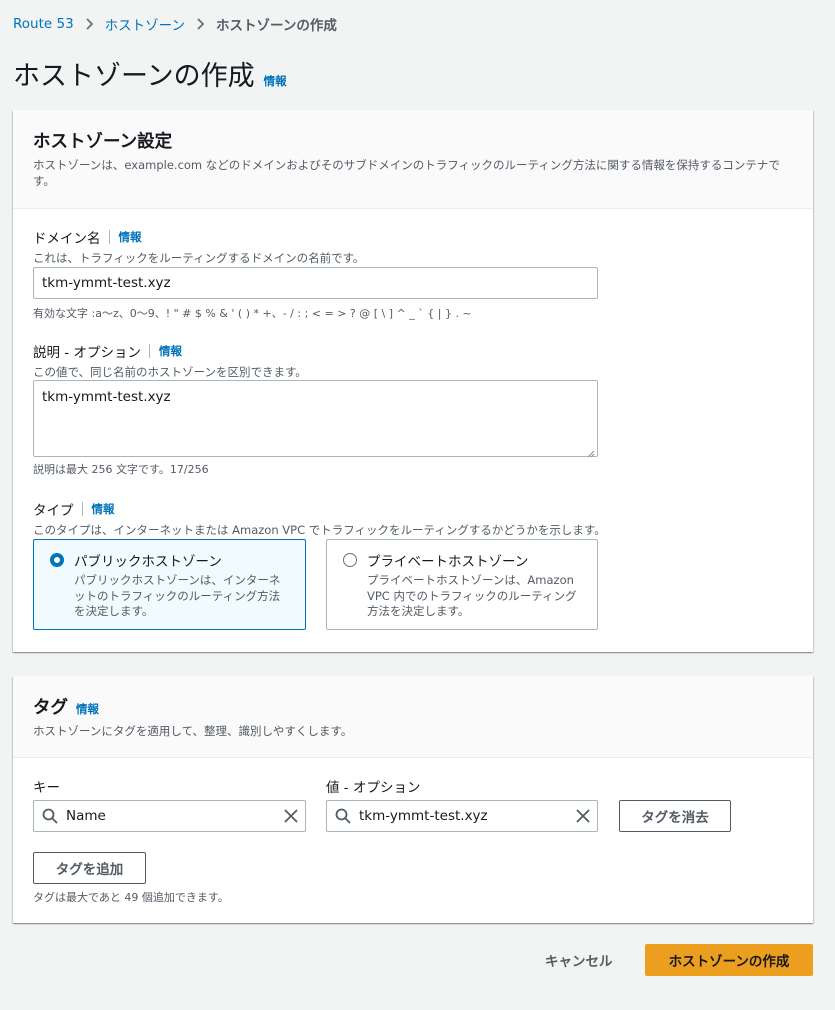  Describe the element at coordinates (86, 816) in the screenshot. I see `tag-key-value: Name` at that location.